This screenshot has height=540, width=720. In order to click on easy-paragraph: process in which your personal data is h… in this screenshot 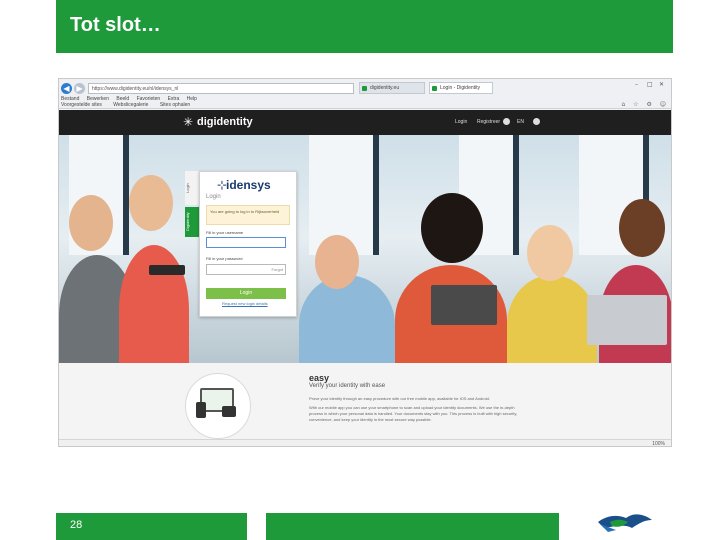, I will do `click(413, 413)`.